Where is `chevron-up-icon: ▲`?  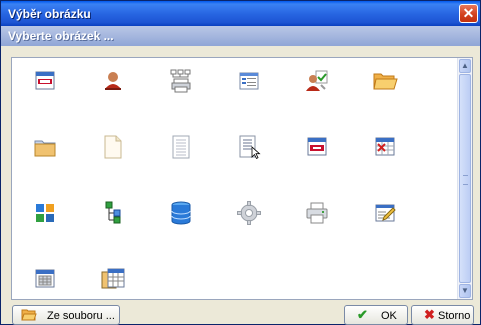 chevron-up-icon: ▲ is located at coordinates (465, 65).